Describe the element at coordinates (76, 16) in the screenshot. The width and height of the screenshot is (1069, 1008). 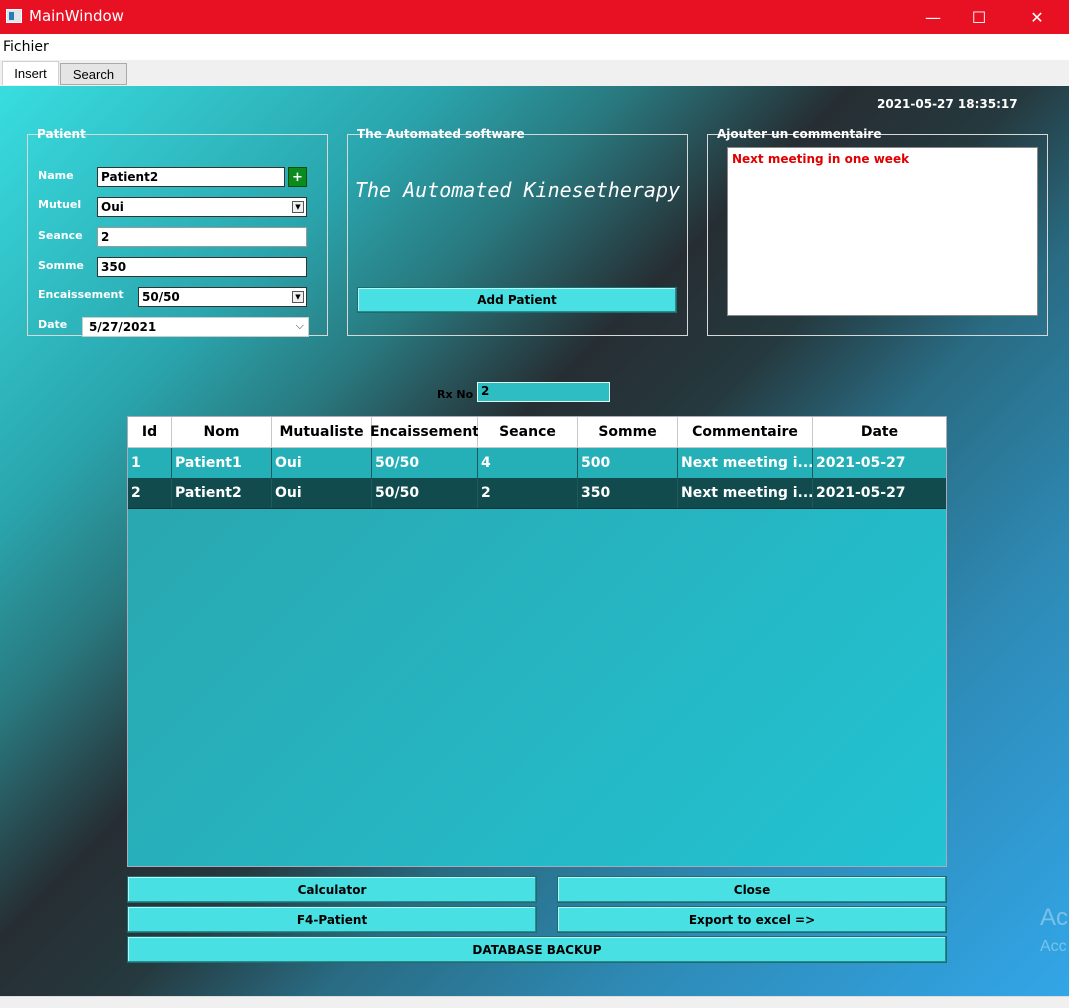
I see `window-title: MainWindow` at that location.